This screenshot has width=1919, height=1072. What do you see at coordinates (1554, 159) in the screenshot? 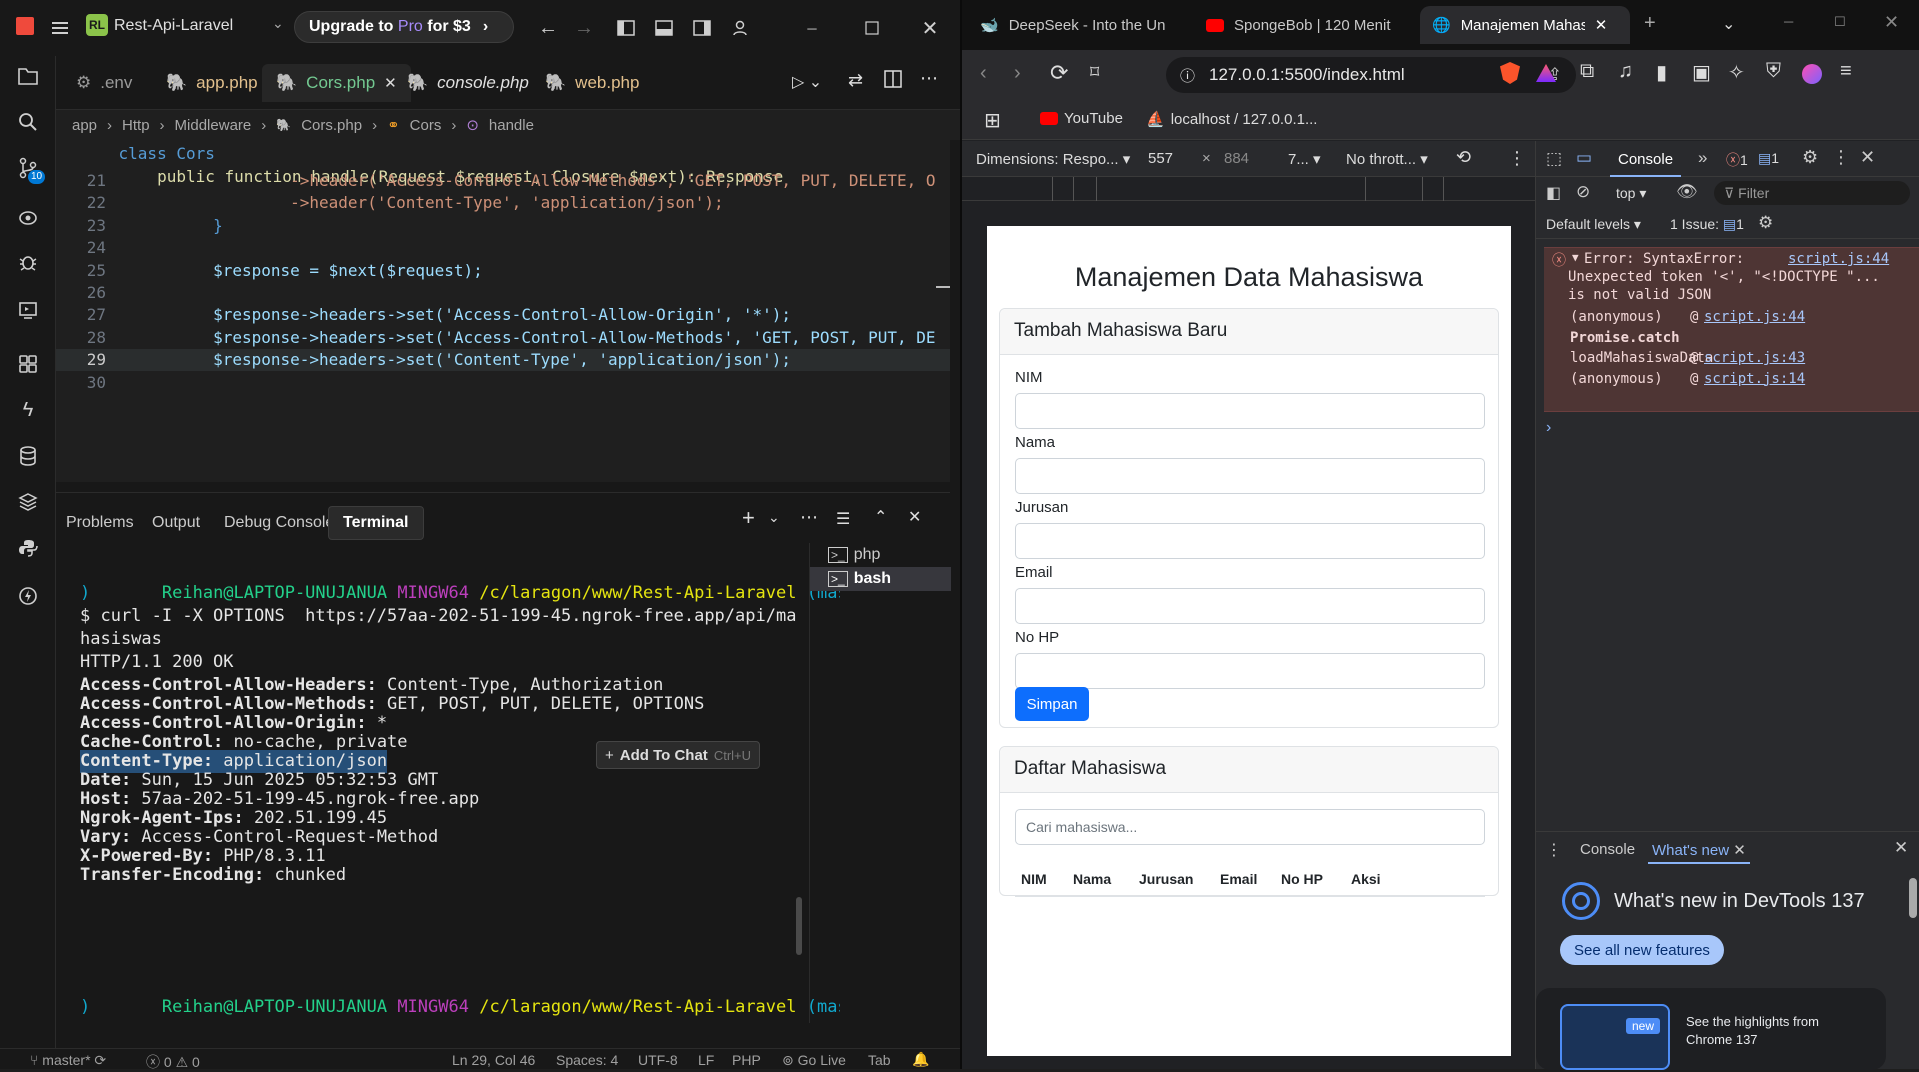
I see `inspect-element-icon: ⬚` at bounding box center [1554, 159].